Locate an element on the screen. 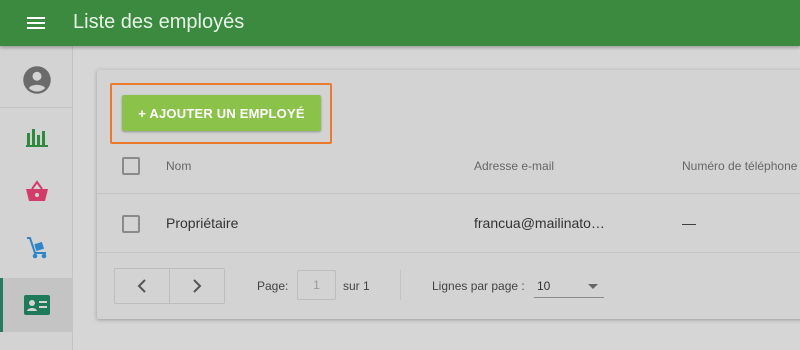 This screenshot has width=800, height=350. rows-per-page-value: 10 is located at coordinates (544, 286).